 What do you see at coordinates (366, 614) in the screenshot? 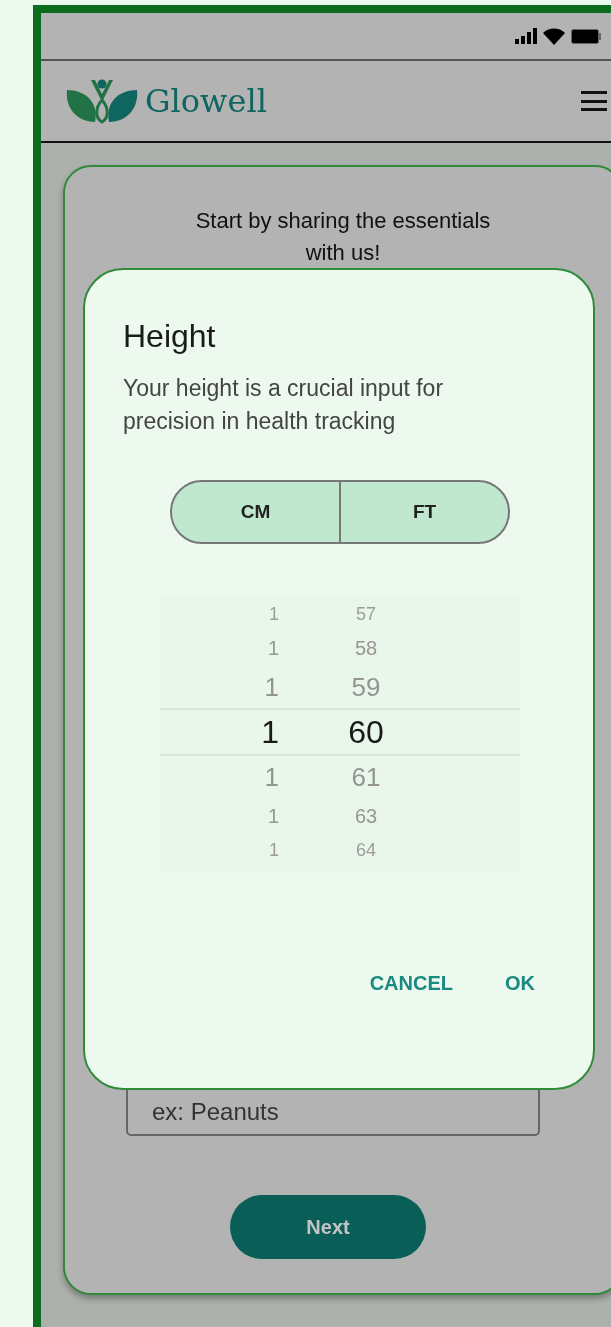
I see `cm-value: 57` at bounding box center [366, 614].